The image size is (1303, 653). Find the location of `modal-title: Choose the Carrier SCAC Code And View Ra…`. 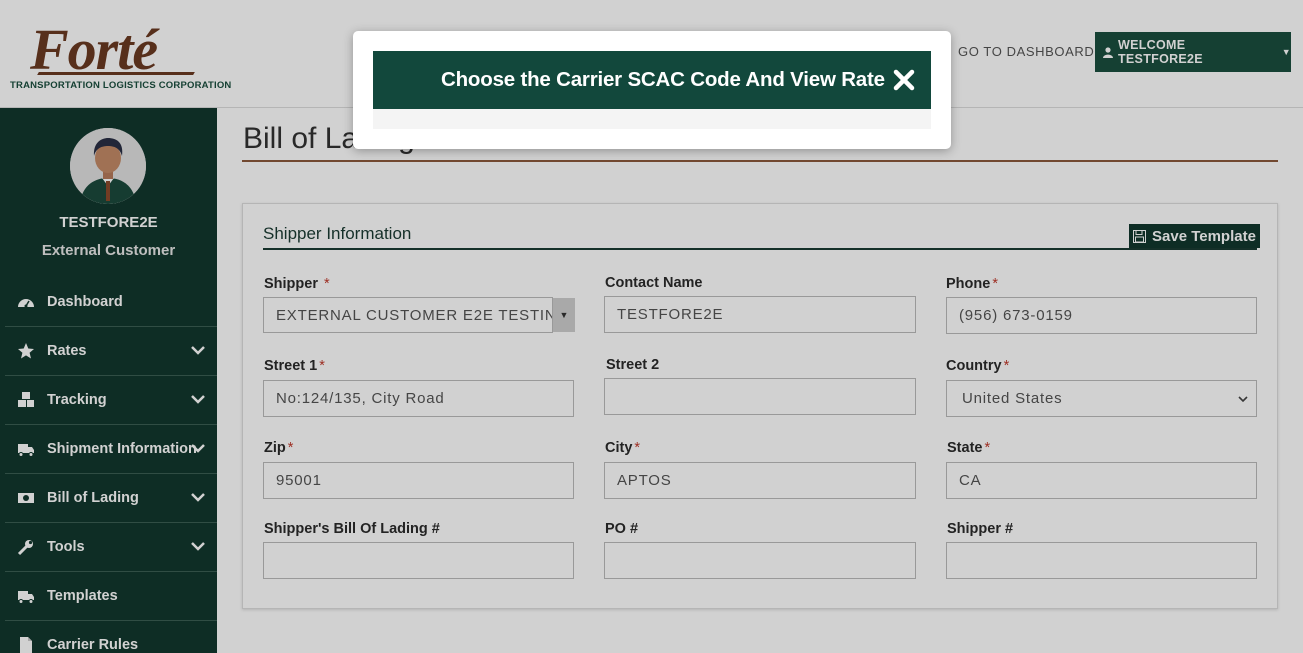

modal-title: Choose the Carrier SCAC Code And View Ra… is located at coordinates (663, 79).